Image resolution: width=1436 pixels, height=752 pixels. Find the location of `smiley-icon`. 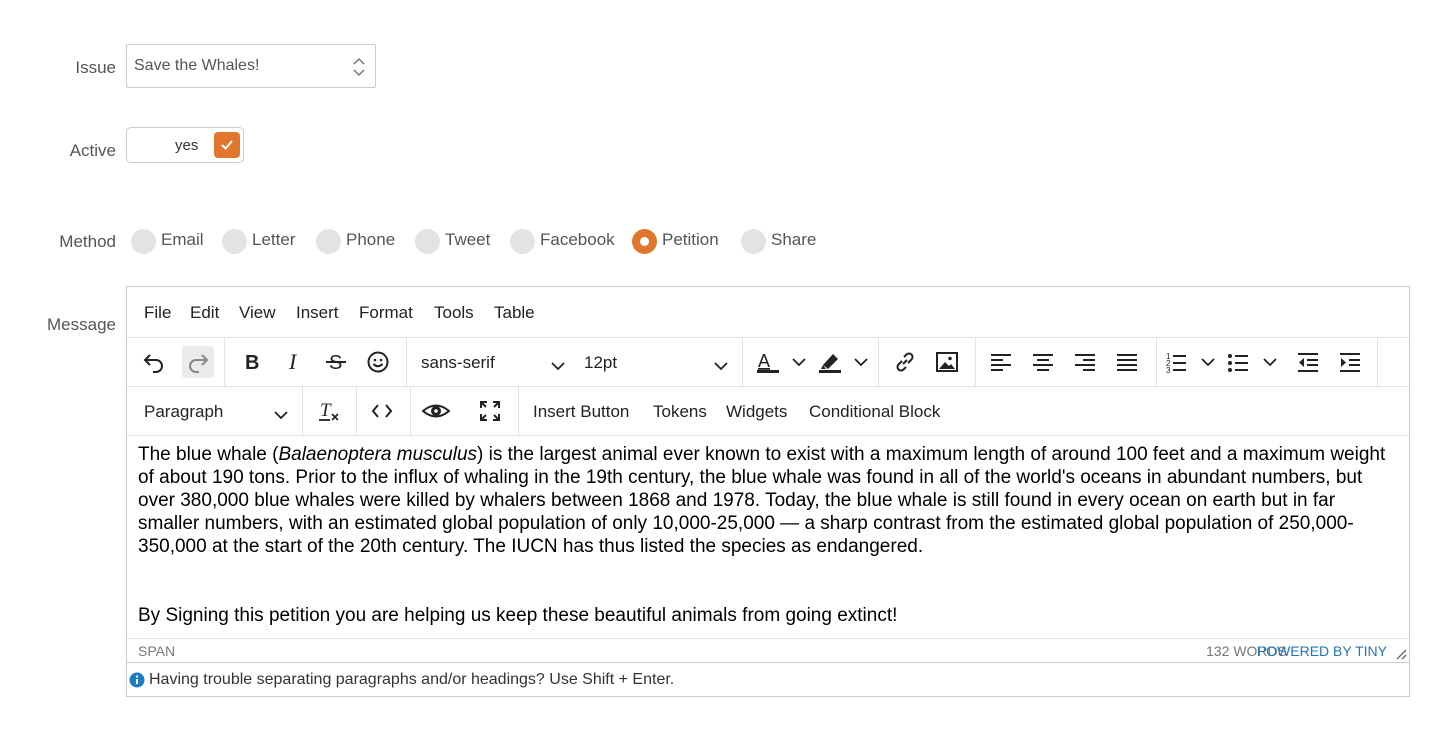

smiley-icon is located at coordinates (378, 362).